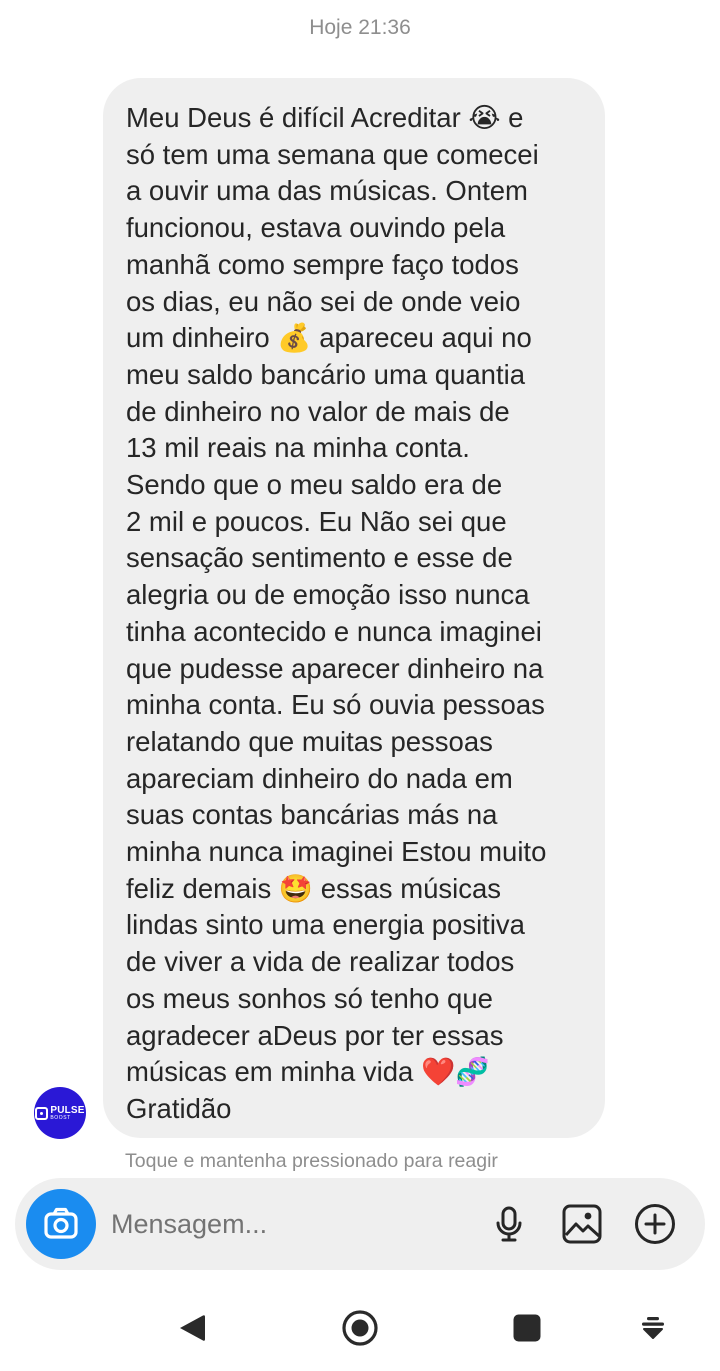 The height and width of the screenshot is (1371, 720). I want to click on message-line: um dinheiro 💰 apareceu aqui no, so click(329, 338).